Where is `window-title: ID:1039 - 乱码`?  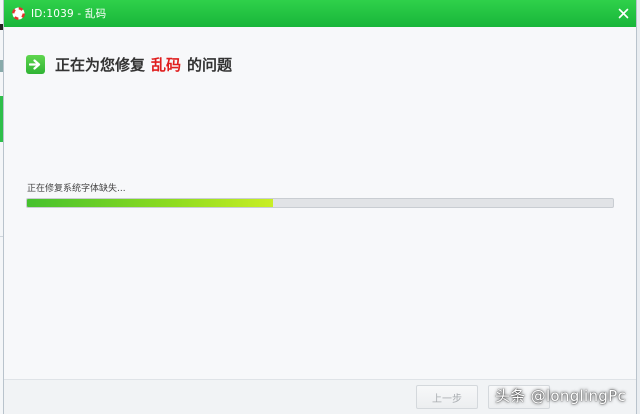
window-title: ID:1039 - 乱码 is located at coordinates (69, 14).